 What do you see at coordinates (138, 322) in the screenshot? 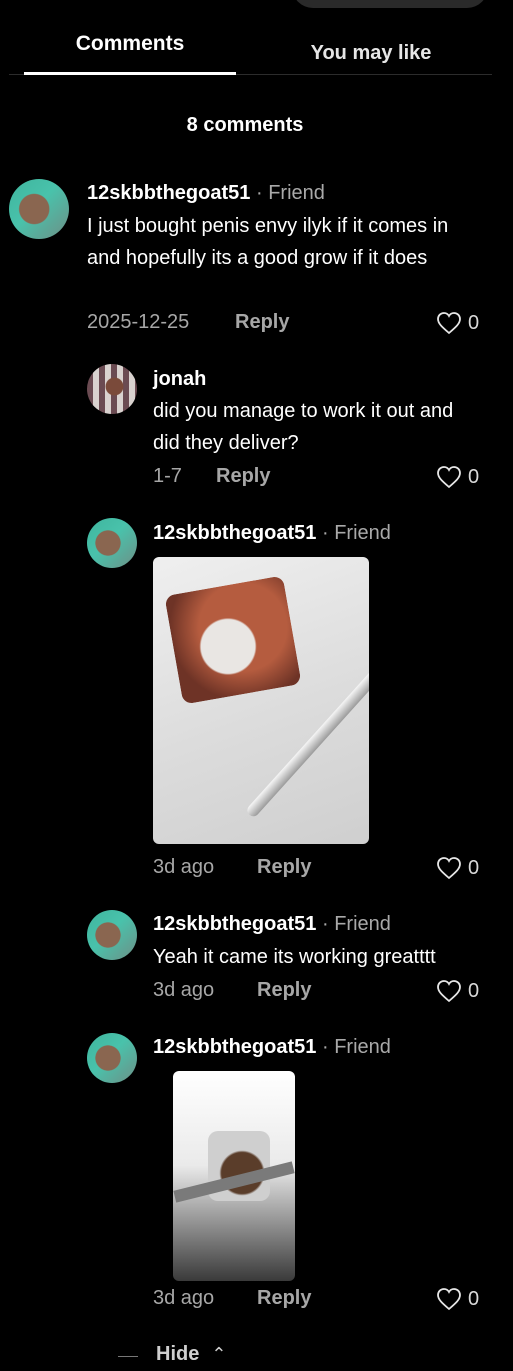
I see `comment-date: 2025-12-25` at bounding box center [138, 322].